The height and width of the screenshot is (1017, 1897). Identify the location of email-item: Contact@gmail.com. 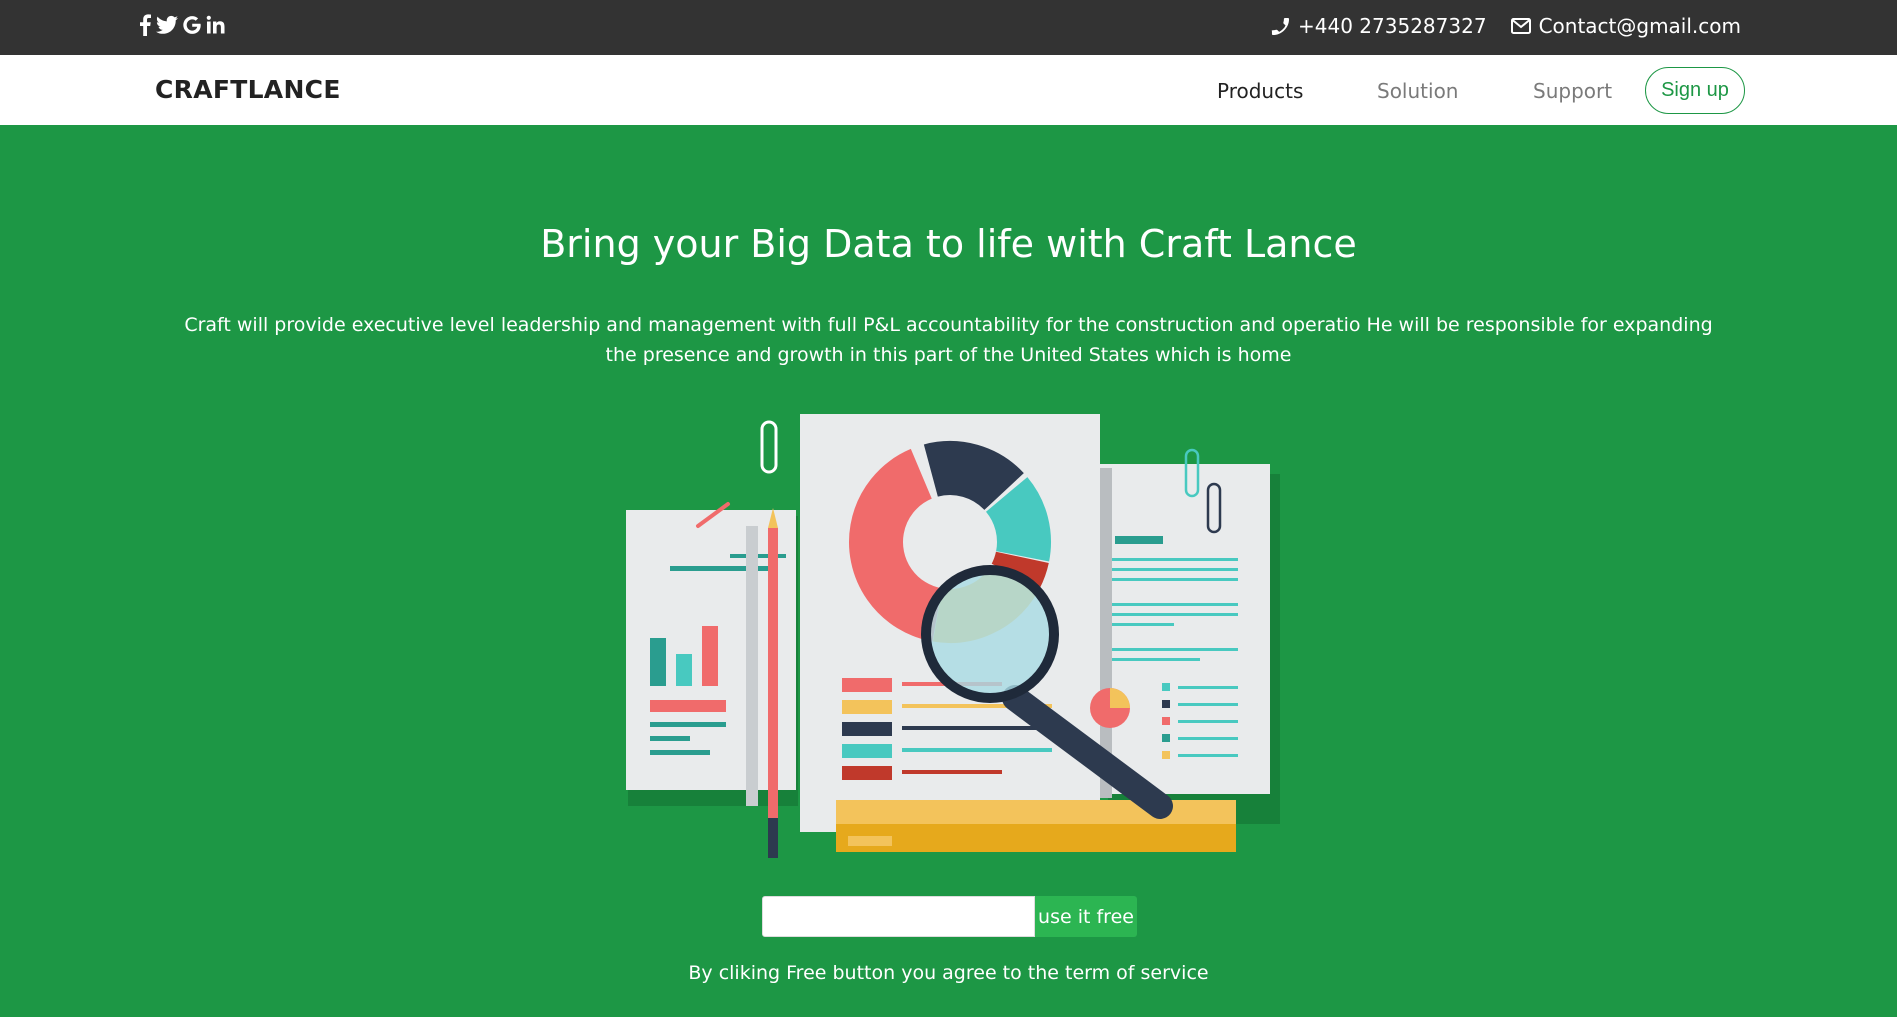
(1625, 26).